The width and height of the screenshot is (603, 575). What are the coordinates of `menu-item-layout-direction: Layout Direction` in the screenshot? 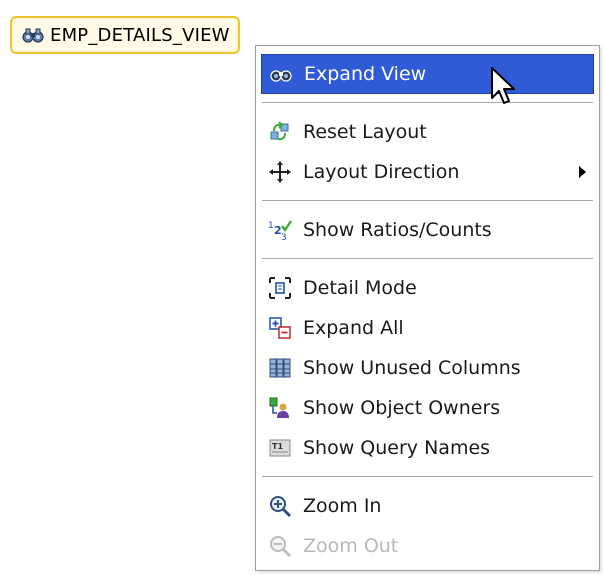 It's located at (427, 172).